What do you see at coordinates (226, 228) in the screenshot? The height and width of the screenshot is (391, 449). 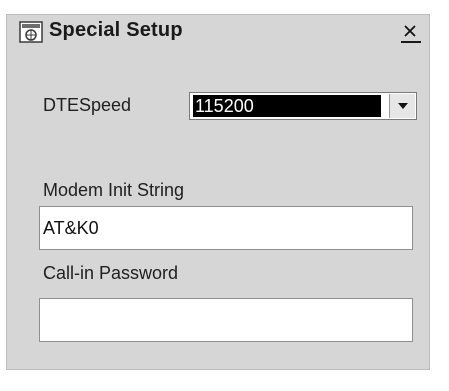 I see `modem-init-field: AT&K0` at bounding box center [226, 228].